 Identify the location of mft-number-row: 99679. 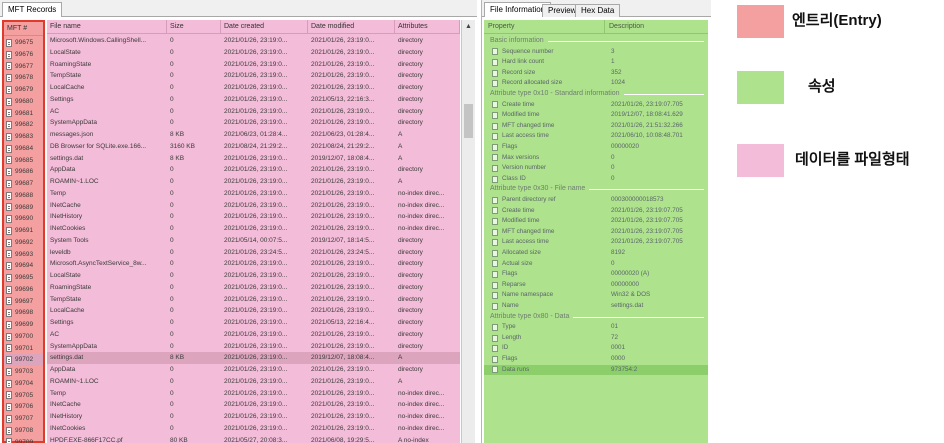
(23, 90).